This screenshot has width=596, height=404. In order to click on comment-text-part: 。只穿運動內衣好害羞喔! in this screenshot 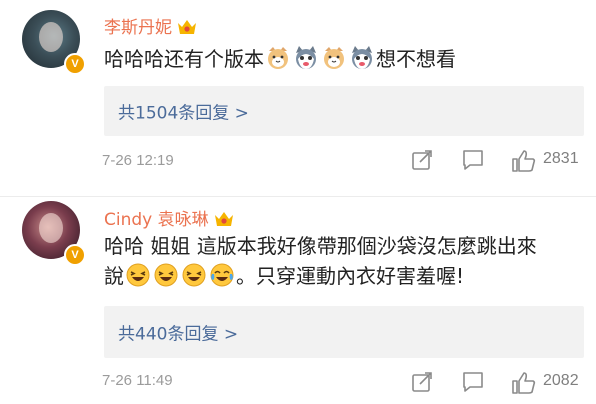, I will do `click(350, 276)`.